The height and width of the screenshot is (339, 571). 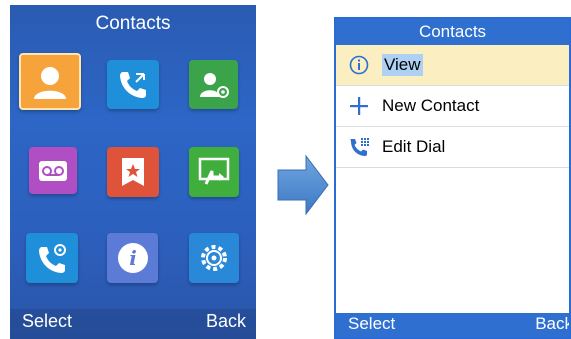 I want to click on contact-settings-icon, so click(x=213, y=84).